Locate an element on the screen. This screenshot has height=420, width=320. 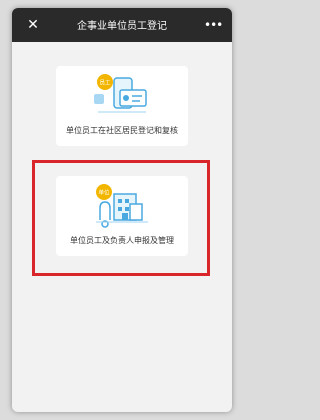
title-bar: ✕ 企事业单位员工登记 ••• is located at coordinates (122, 25).